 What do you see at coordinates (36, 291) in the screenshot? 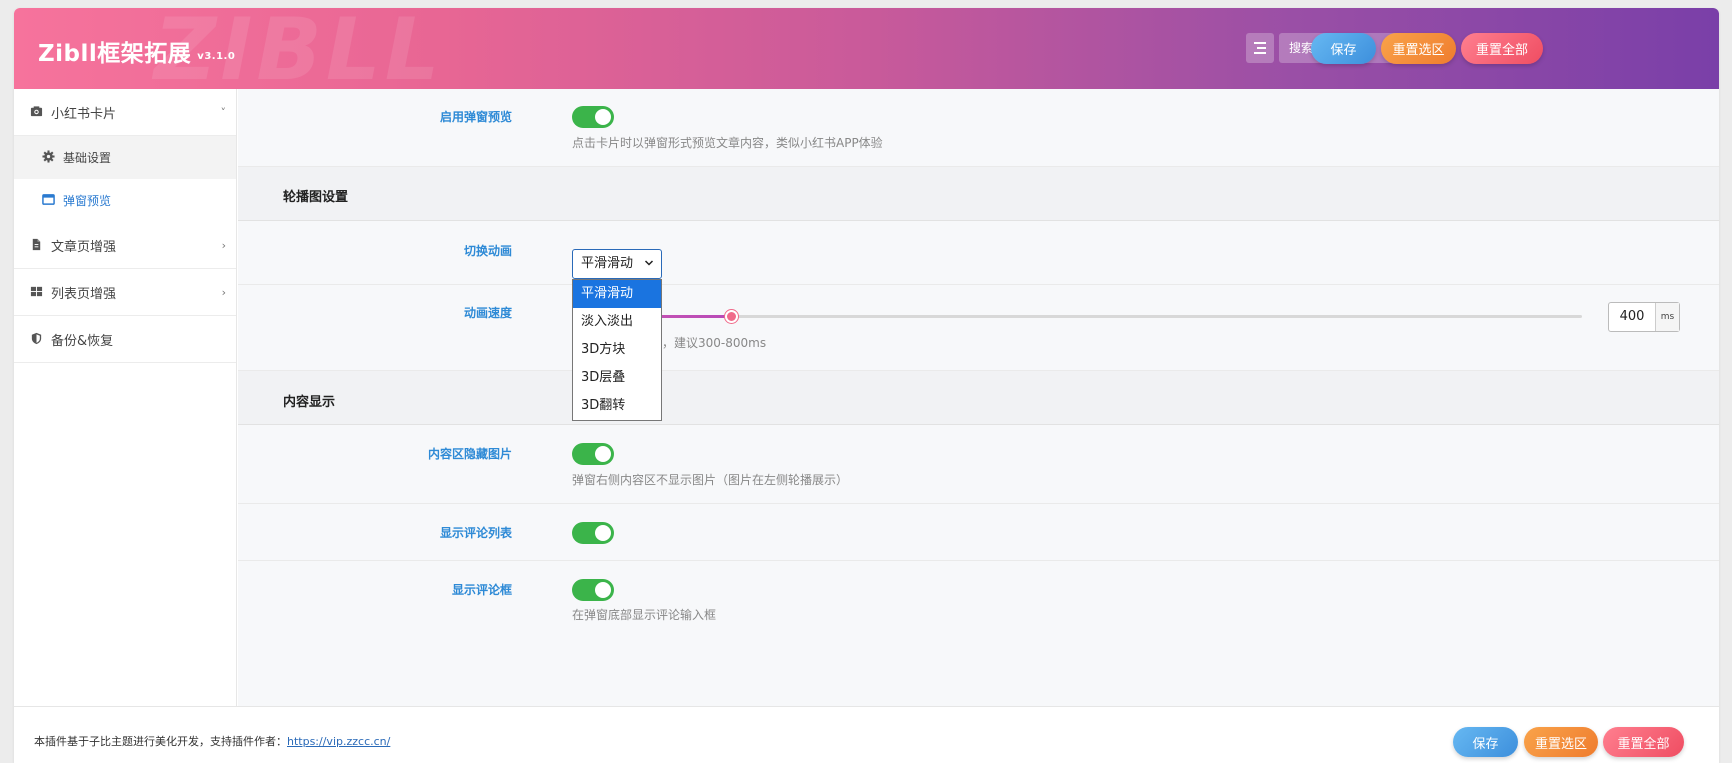
I see `grid-icon` at bounding box center [36, 291].